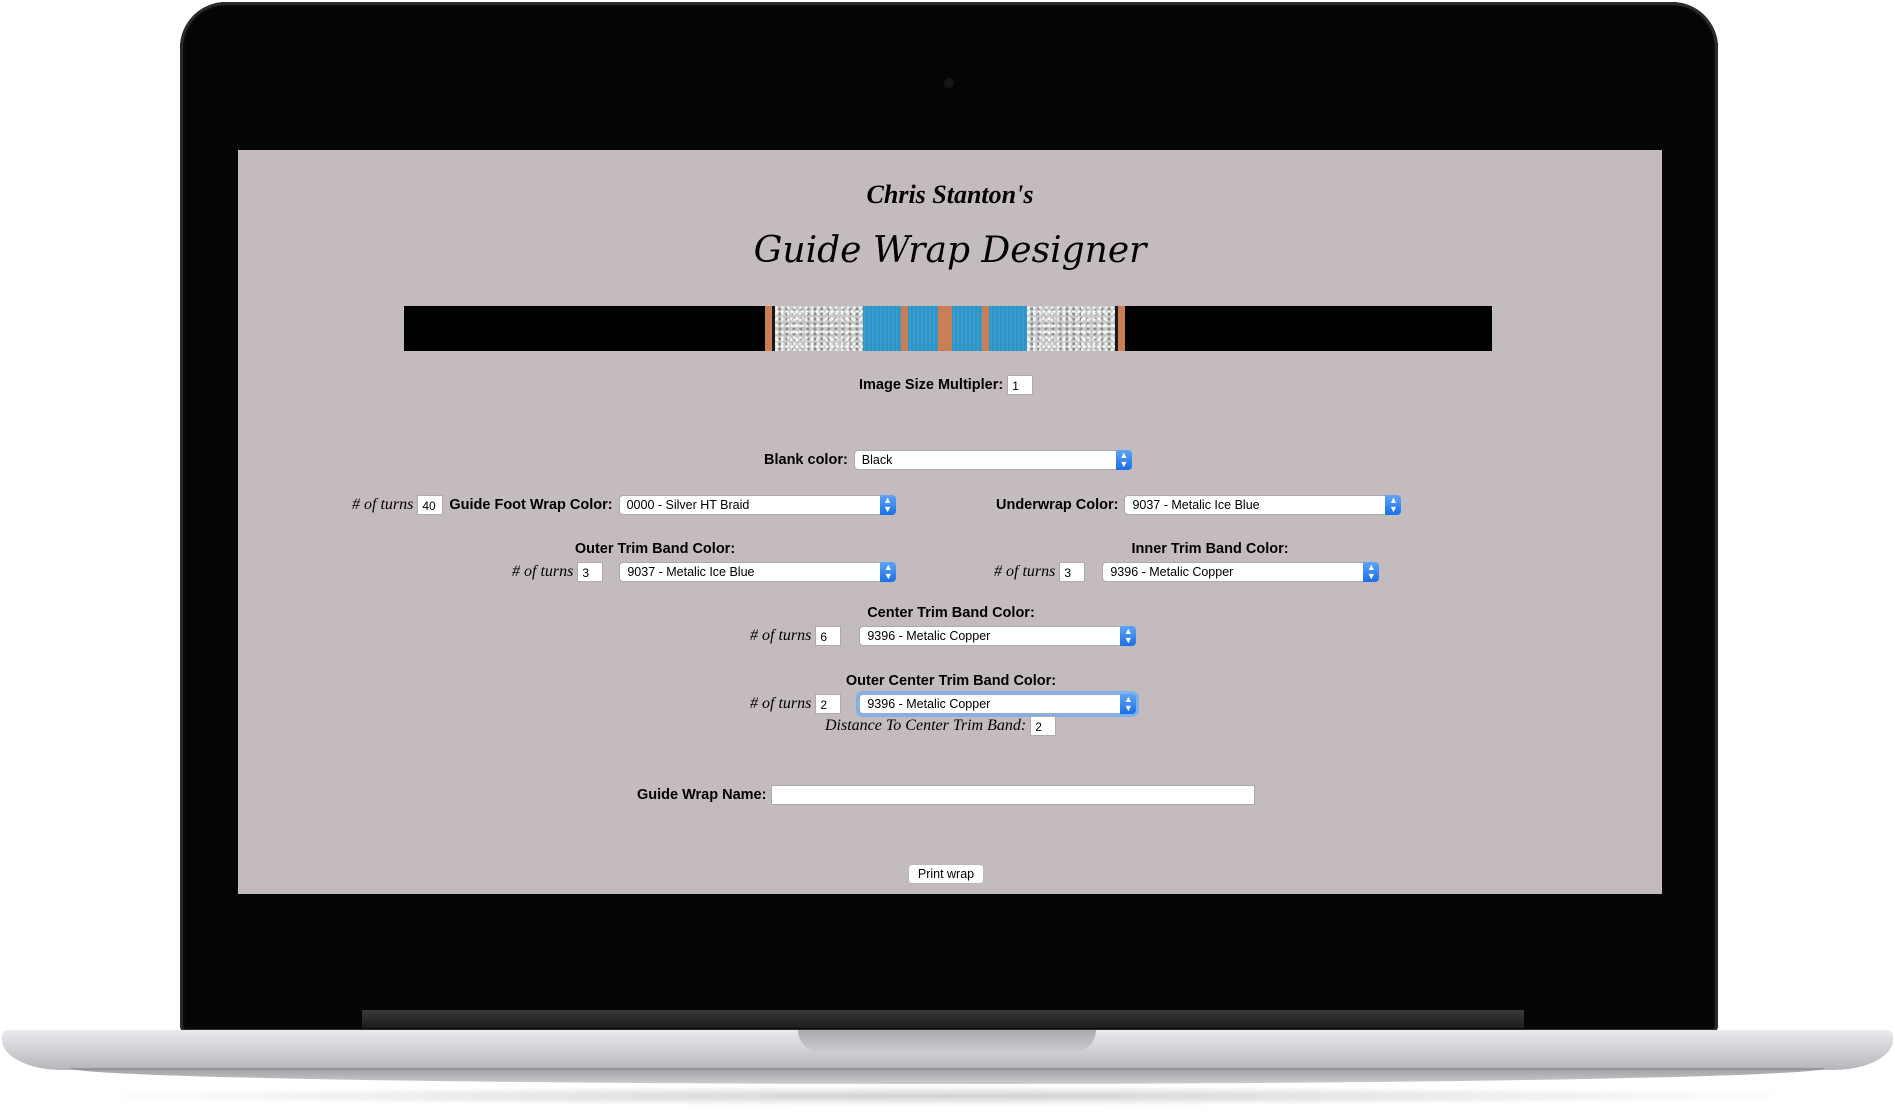  What do you see at coordinates (947, 1041) in the screenshot?
I see `laptop-notch` at bounding box center [947, 1041].